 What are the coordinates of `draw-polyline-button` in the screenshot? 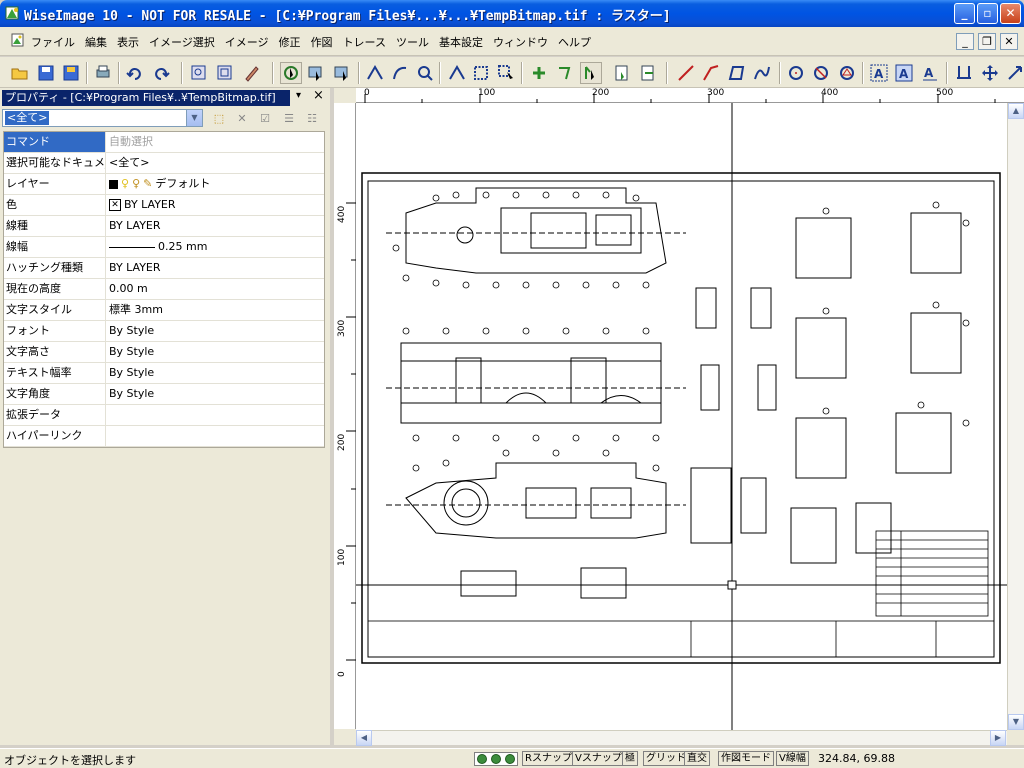 It's located at (711, 73).